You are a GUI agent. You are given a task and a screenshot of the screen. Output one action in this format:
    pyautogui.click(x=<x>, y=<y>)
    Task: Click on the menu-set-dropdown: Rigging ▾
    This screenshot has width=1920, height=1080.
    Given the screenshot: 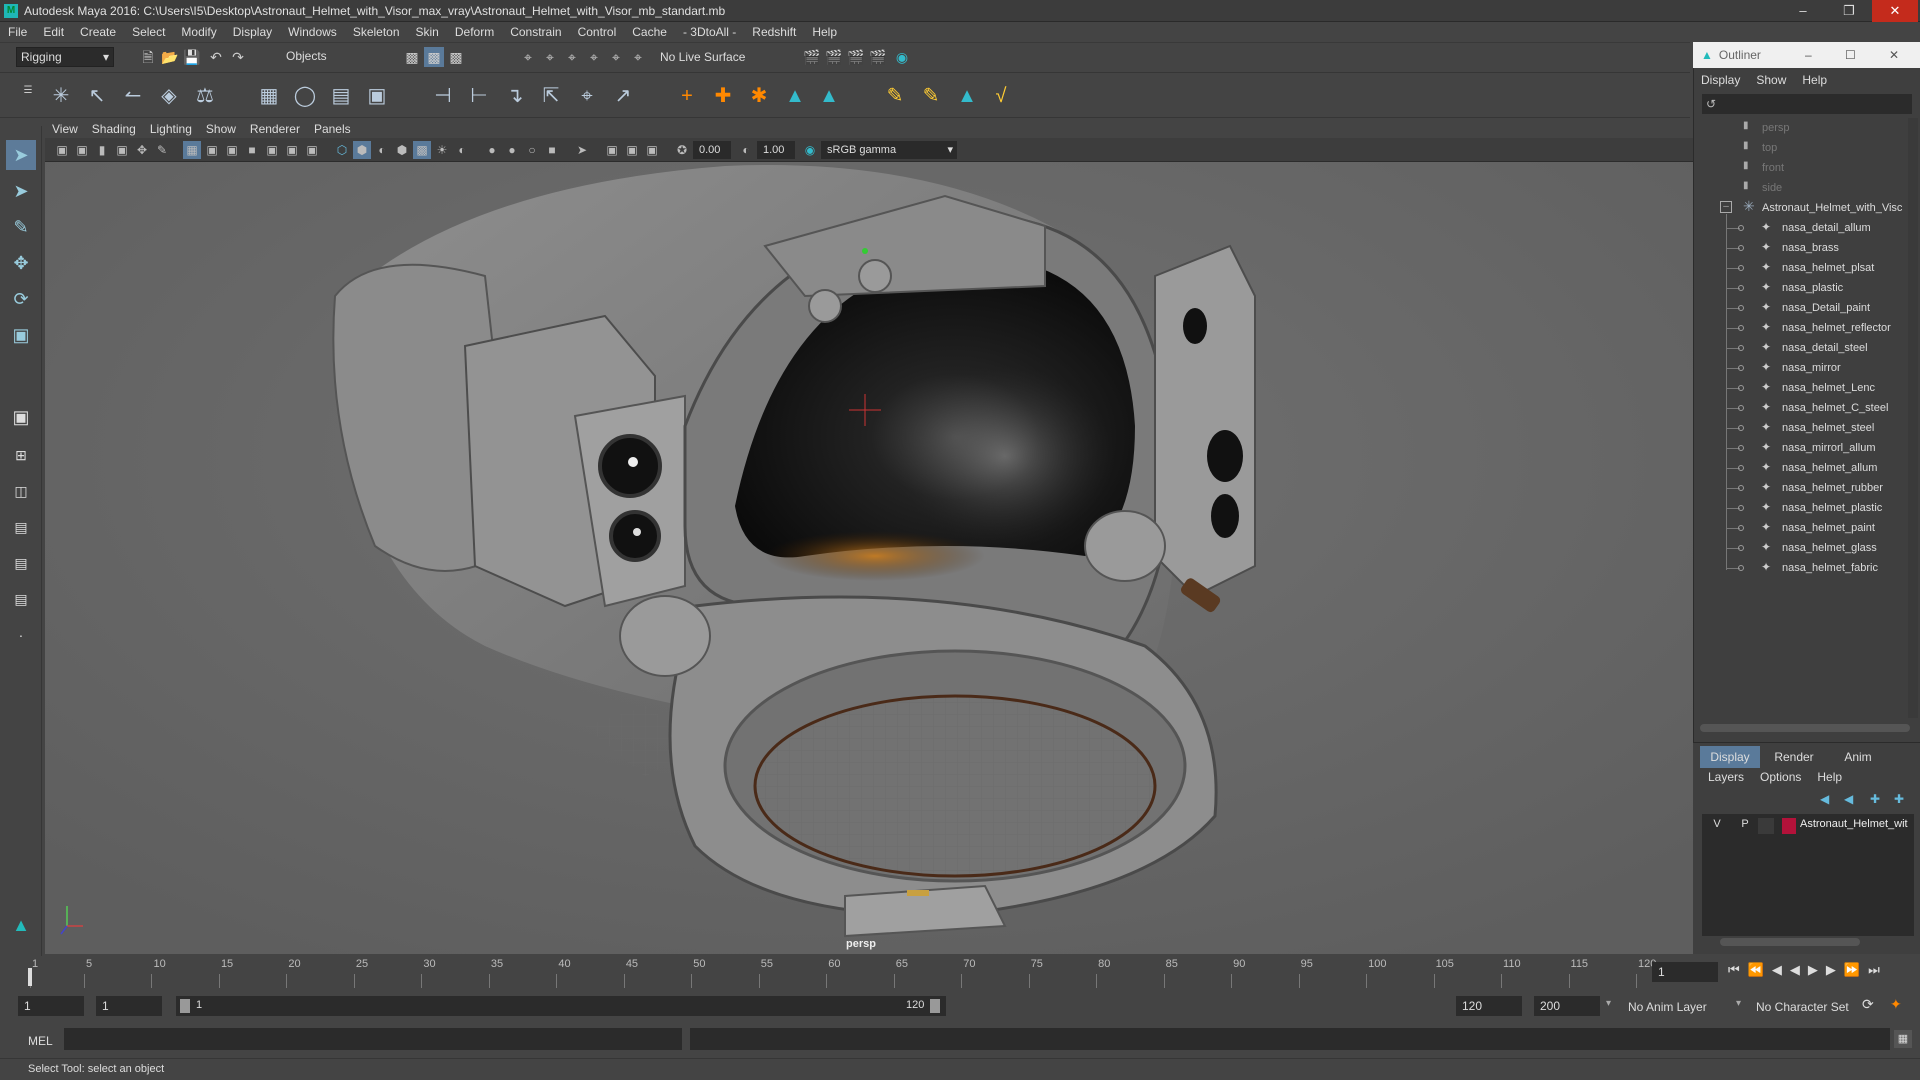 What is the action you would take?
    pyautogui.click(x=65, y=57)
    